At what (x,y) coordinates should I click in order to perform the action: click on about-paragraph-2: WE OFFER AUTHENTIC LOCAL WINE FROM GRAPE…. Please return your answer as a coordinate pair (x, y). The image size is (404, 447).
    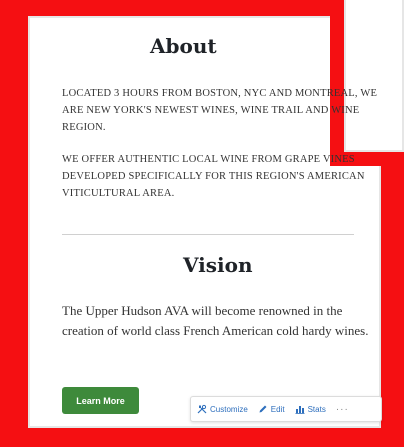
    Looking at the image, I should click on (213, 176).